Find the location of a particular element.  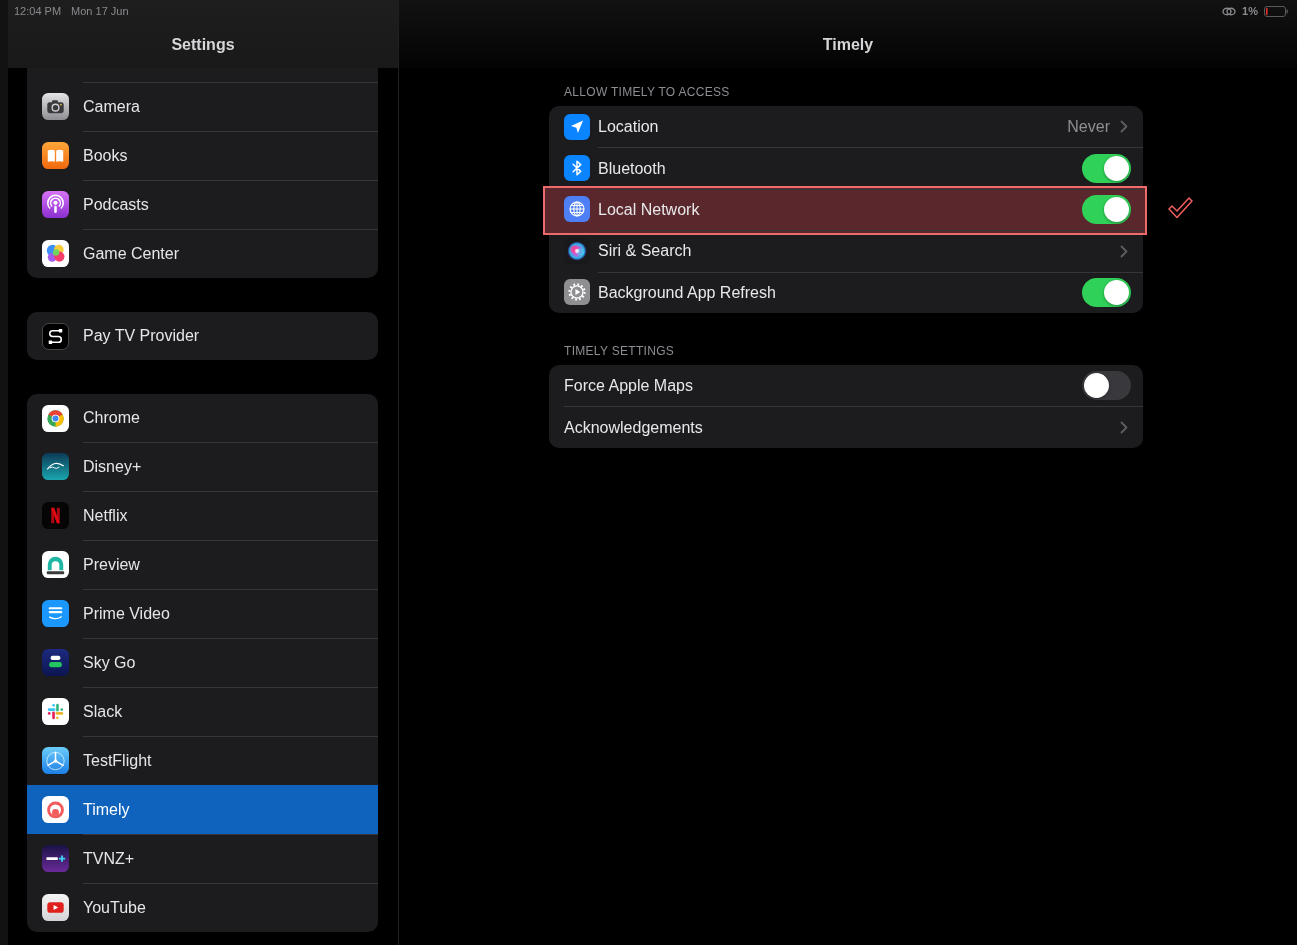

bubbles-icon is located at coordinates (55, 253).